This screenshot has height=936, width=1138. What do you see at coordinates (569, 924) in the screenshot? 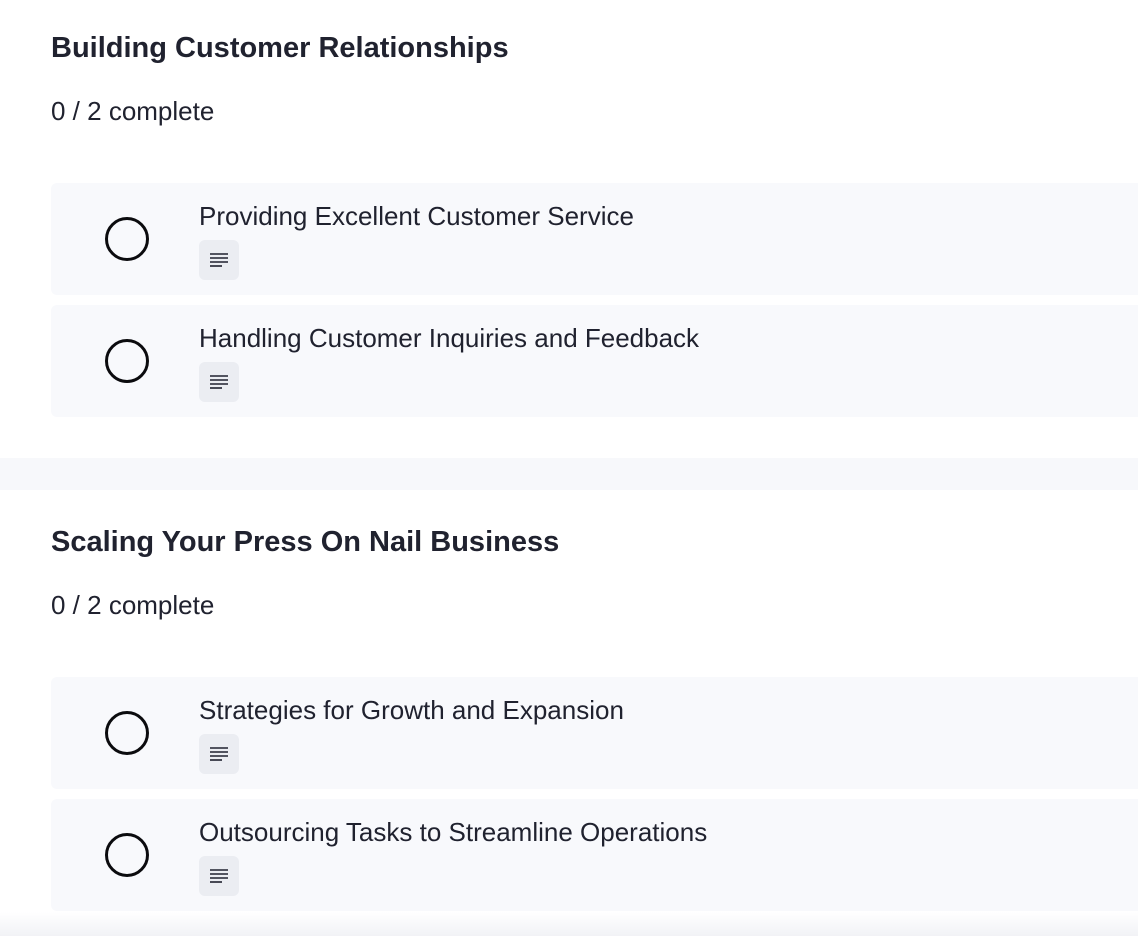
I see `scroll-fade` at bounding box center [569, 924].